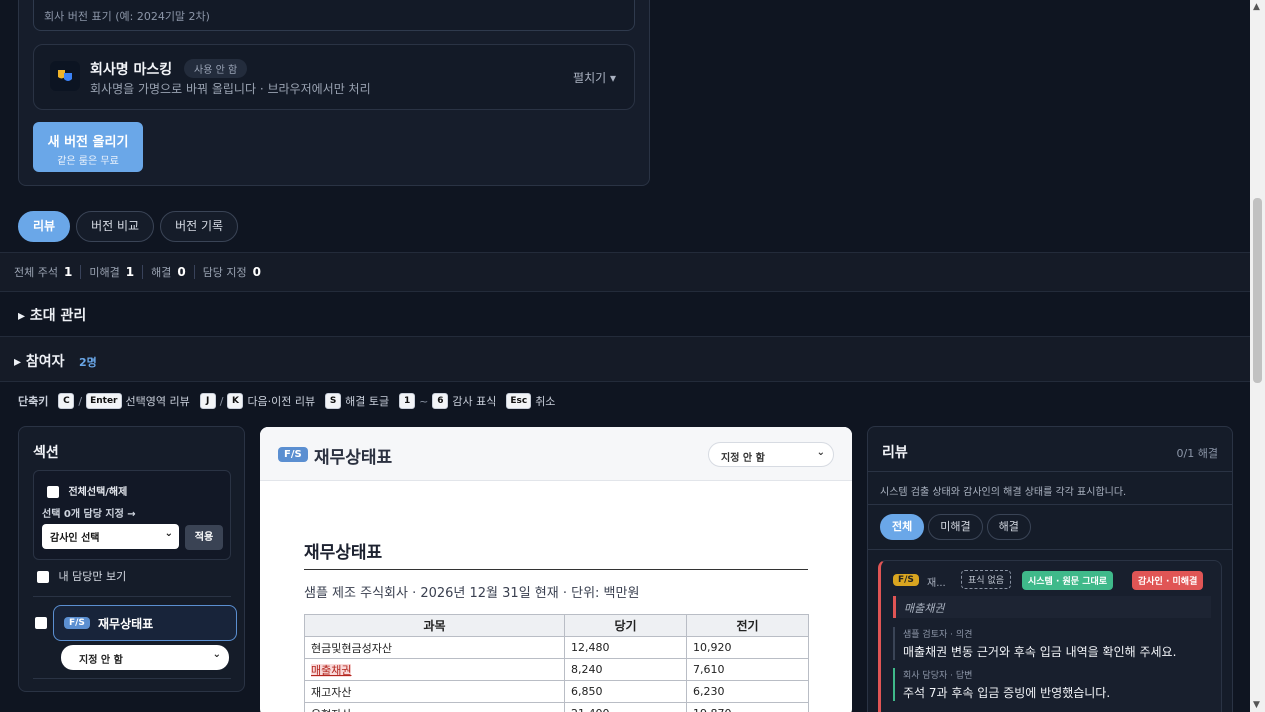  I want to click on stat-assigned: 담당 지정 0, so click(232, 272).